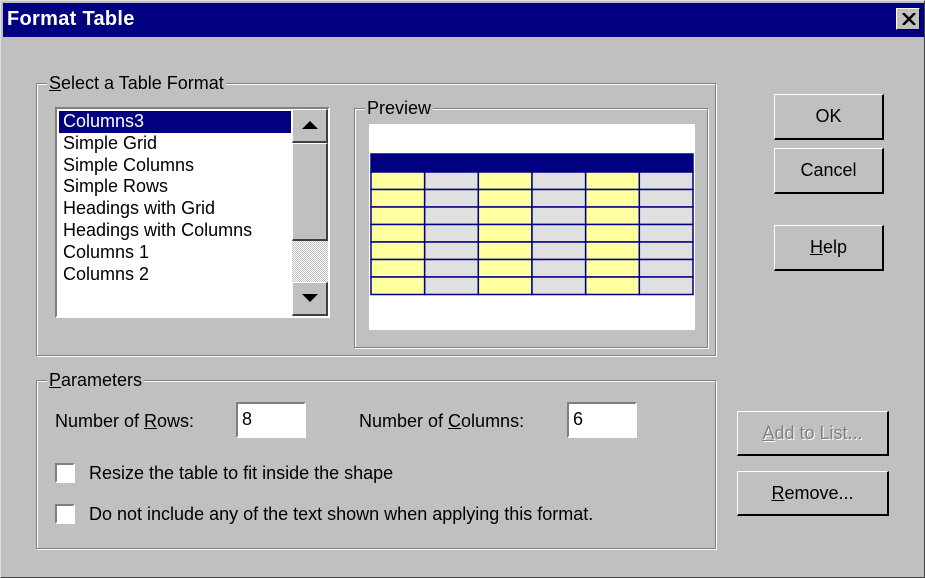 The height and width of the screenshot is (578, 925). Describe the element at coordinates (136, 83) in the screenshot. I see `select-format-legend: Select a Table Format` at that location.